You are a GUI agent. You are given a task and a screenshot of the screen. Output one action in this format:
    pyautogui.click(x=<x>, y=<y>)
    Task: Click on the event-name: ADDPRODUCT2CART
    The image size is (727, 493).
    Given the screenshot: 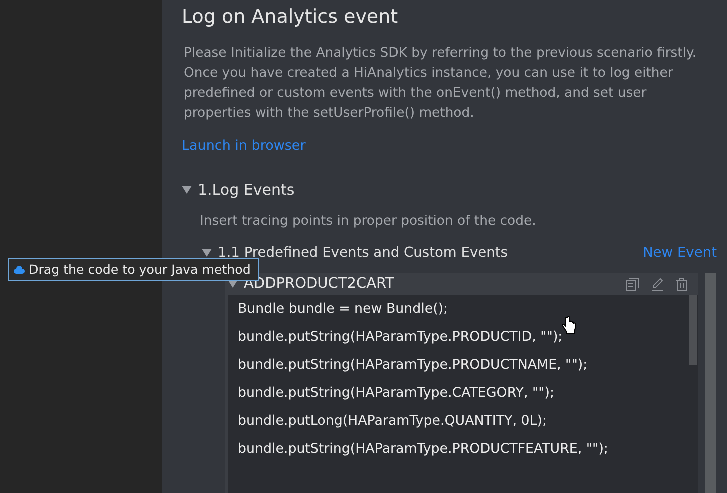 What is the action you would take?
    pyautogui.click(x=432, y=284)
    